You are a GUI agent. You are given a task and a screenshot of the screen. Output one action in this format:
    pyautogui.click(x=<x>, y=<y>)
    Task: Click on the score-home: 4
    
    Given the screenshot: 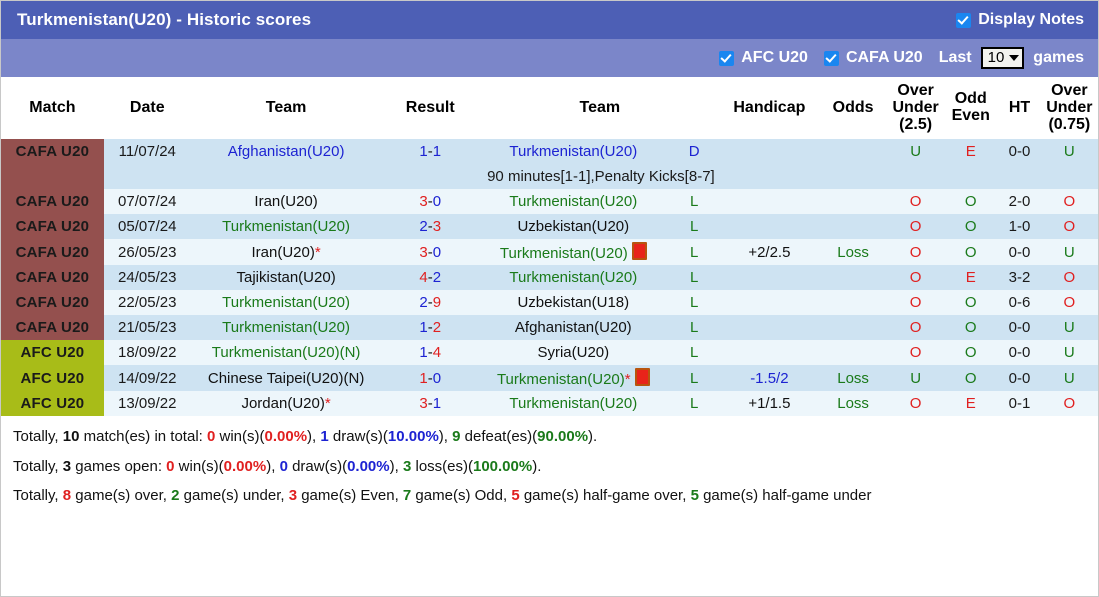 What is the action you would take?
    pyautogui.click(x=423, y=278)
    